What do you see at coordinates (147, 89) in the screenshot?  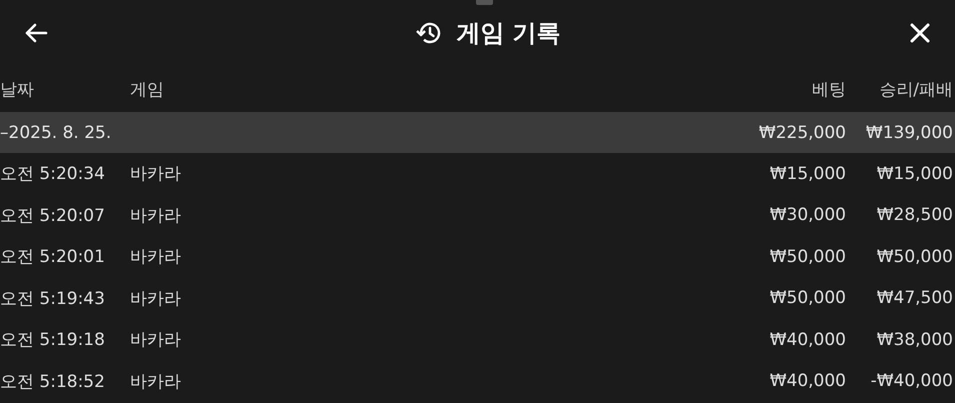 I see `column-header: 게임` at bounding box center [147, 89].